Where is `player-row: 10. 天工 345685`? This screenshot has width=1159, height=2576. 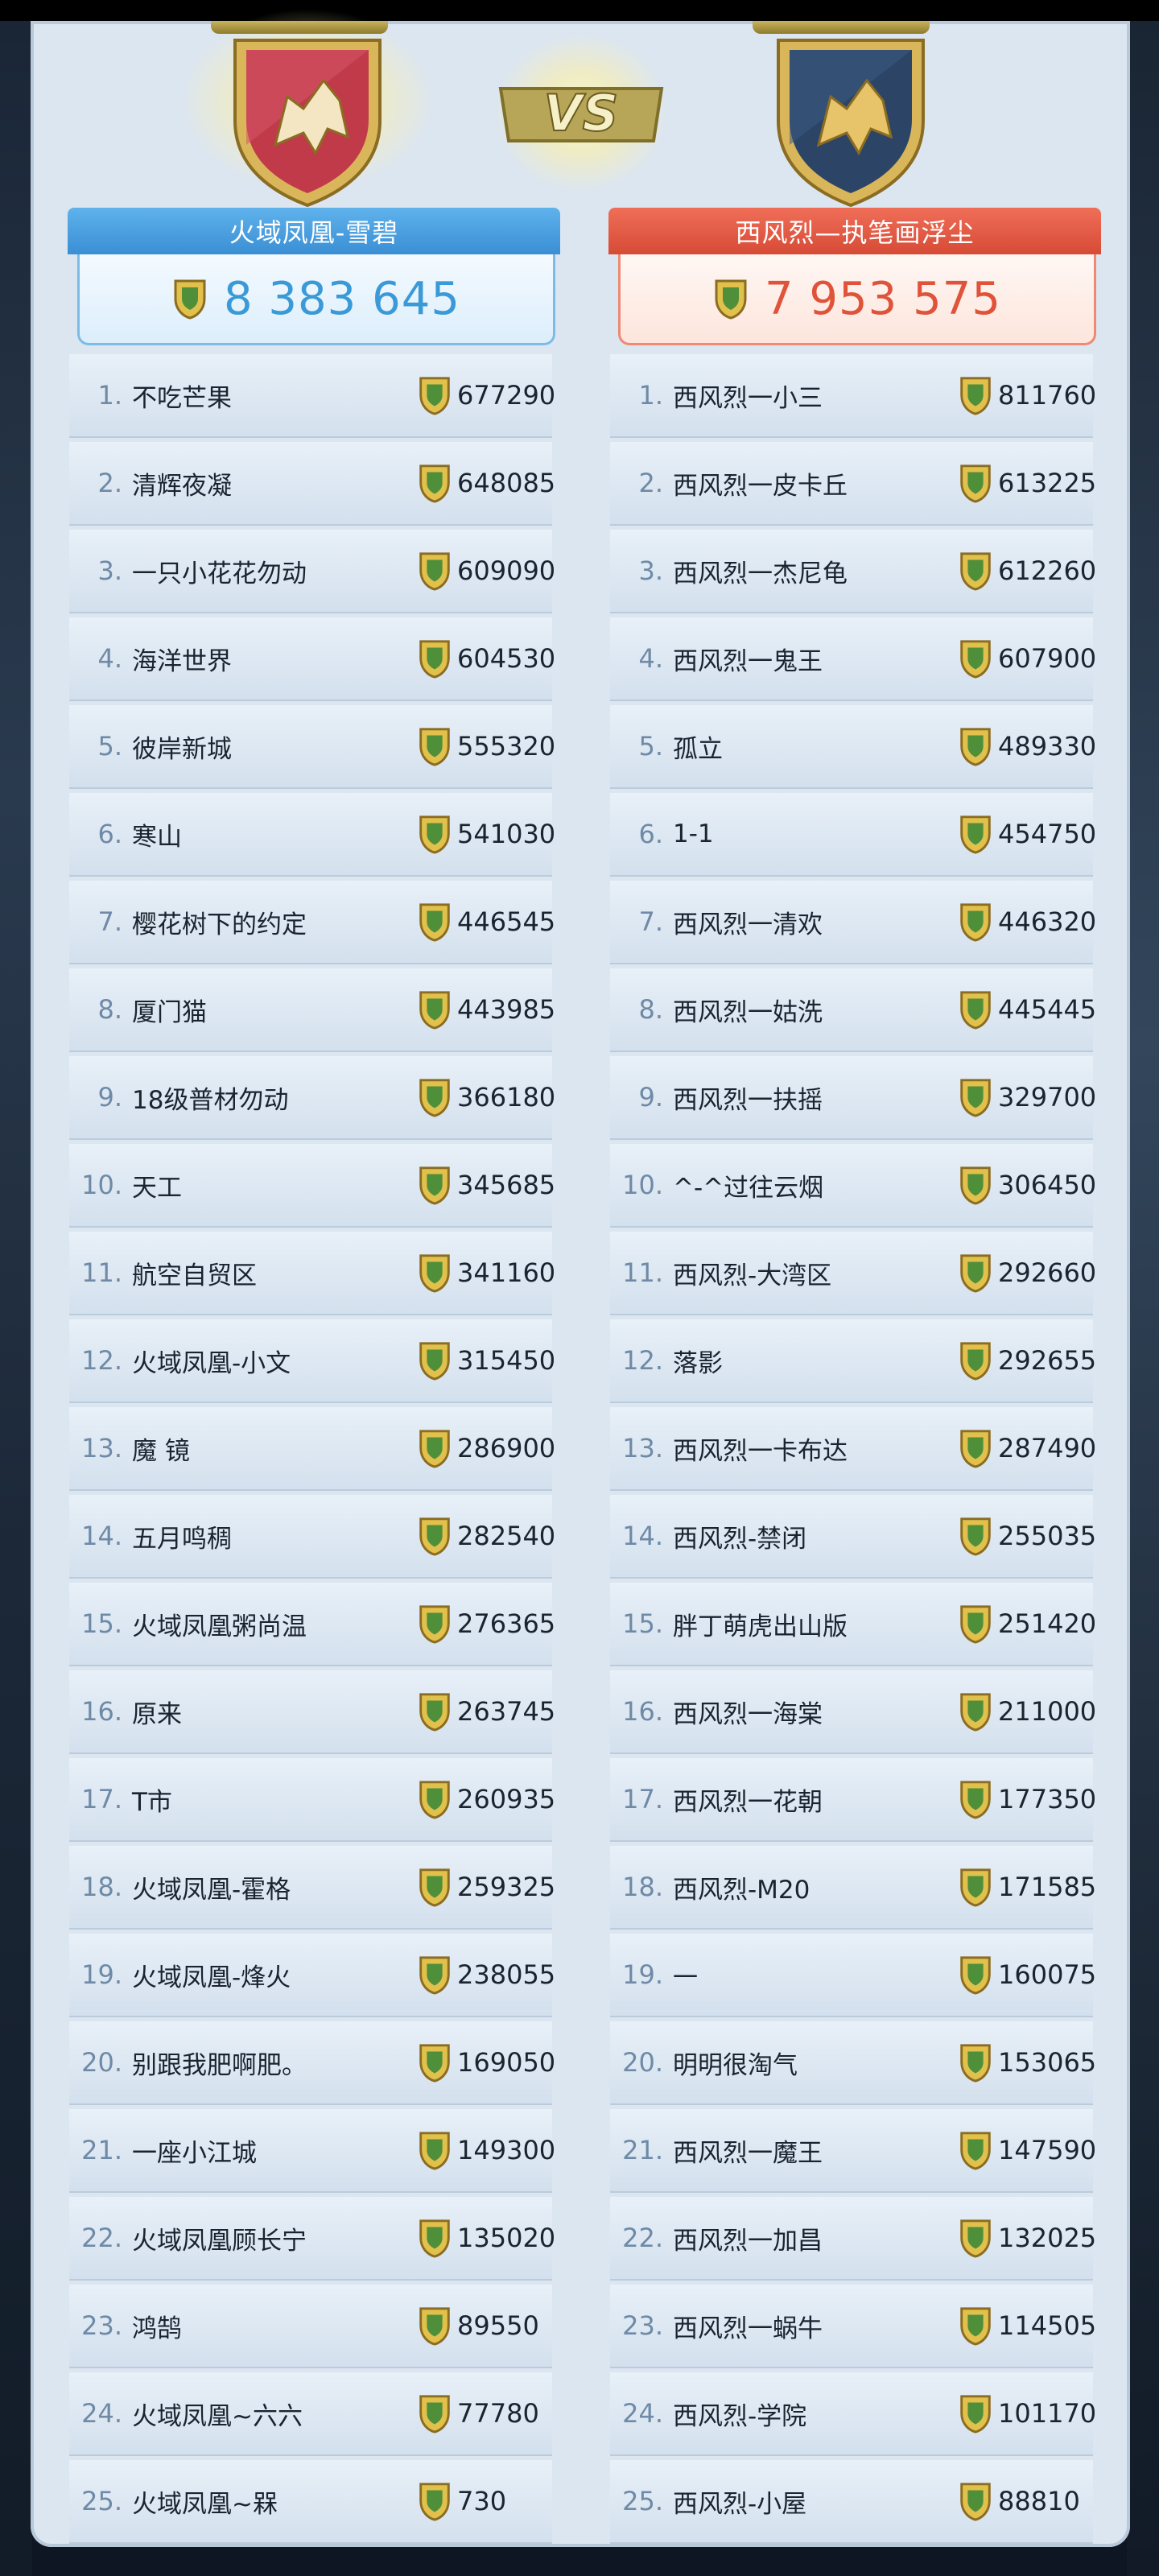 player-row: 10. 天工 345685 is located at coordinates (312, 1186).